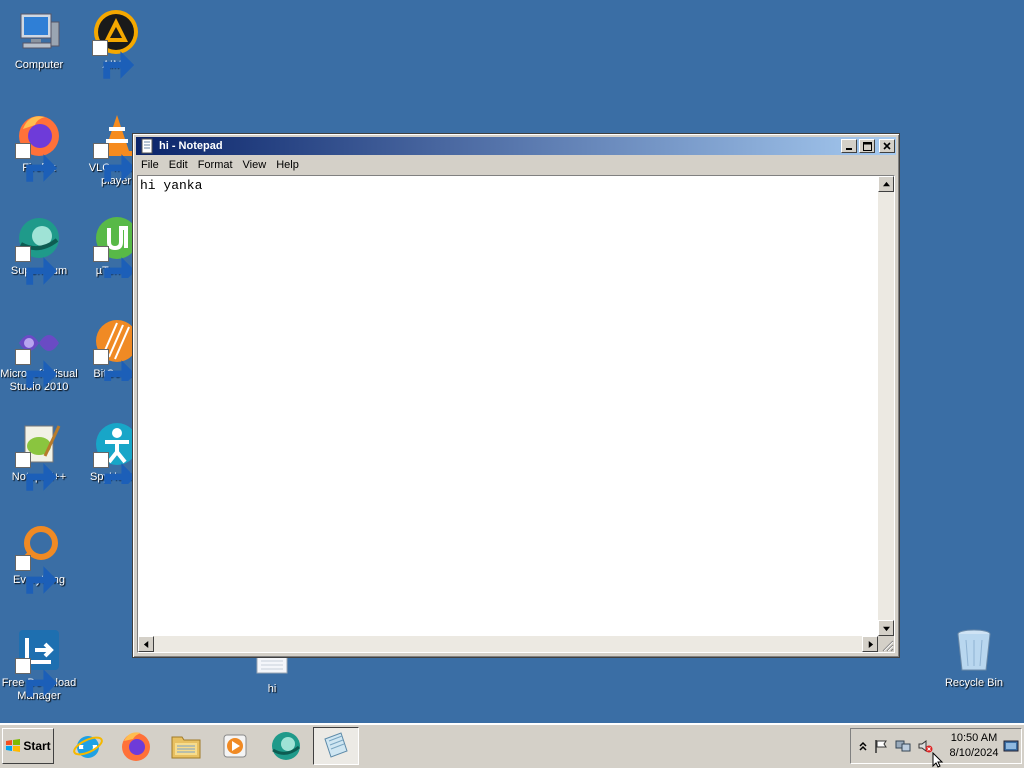 The image size is (1024, 768). I want to click on taskbar-app-firefox, so click(136, 746).